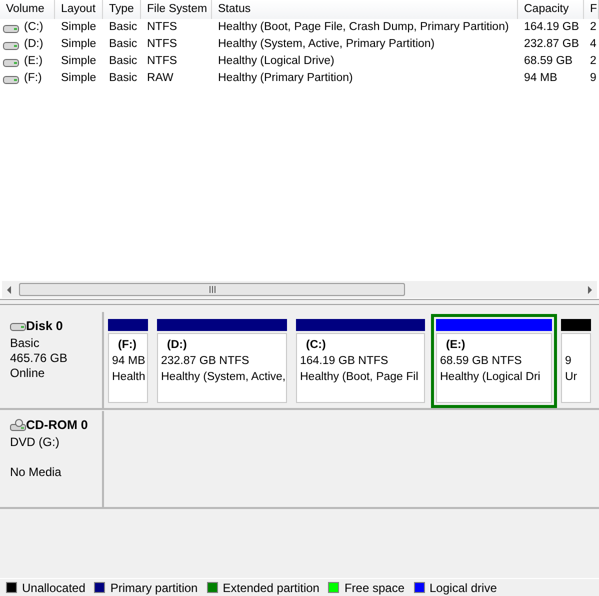 This screenshot has width=599, height=596. Describe the element at coordinates (551, 27) in the screenshot. I see `table-cell-text: 164.19 GB` at that location.